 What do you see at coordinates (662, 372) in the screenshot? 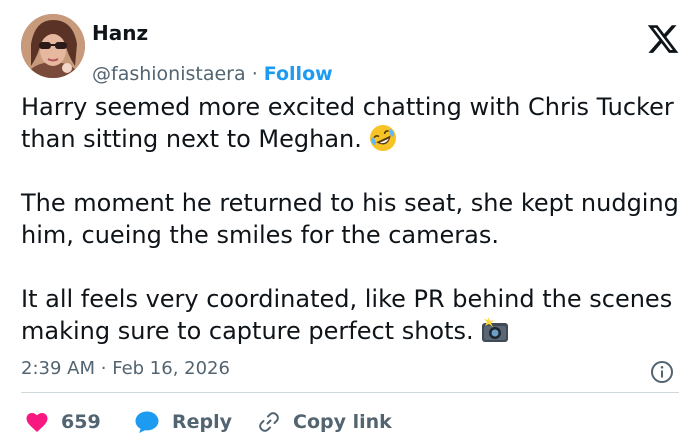
I see `info-icon` at bounding box center [662, 372].